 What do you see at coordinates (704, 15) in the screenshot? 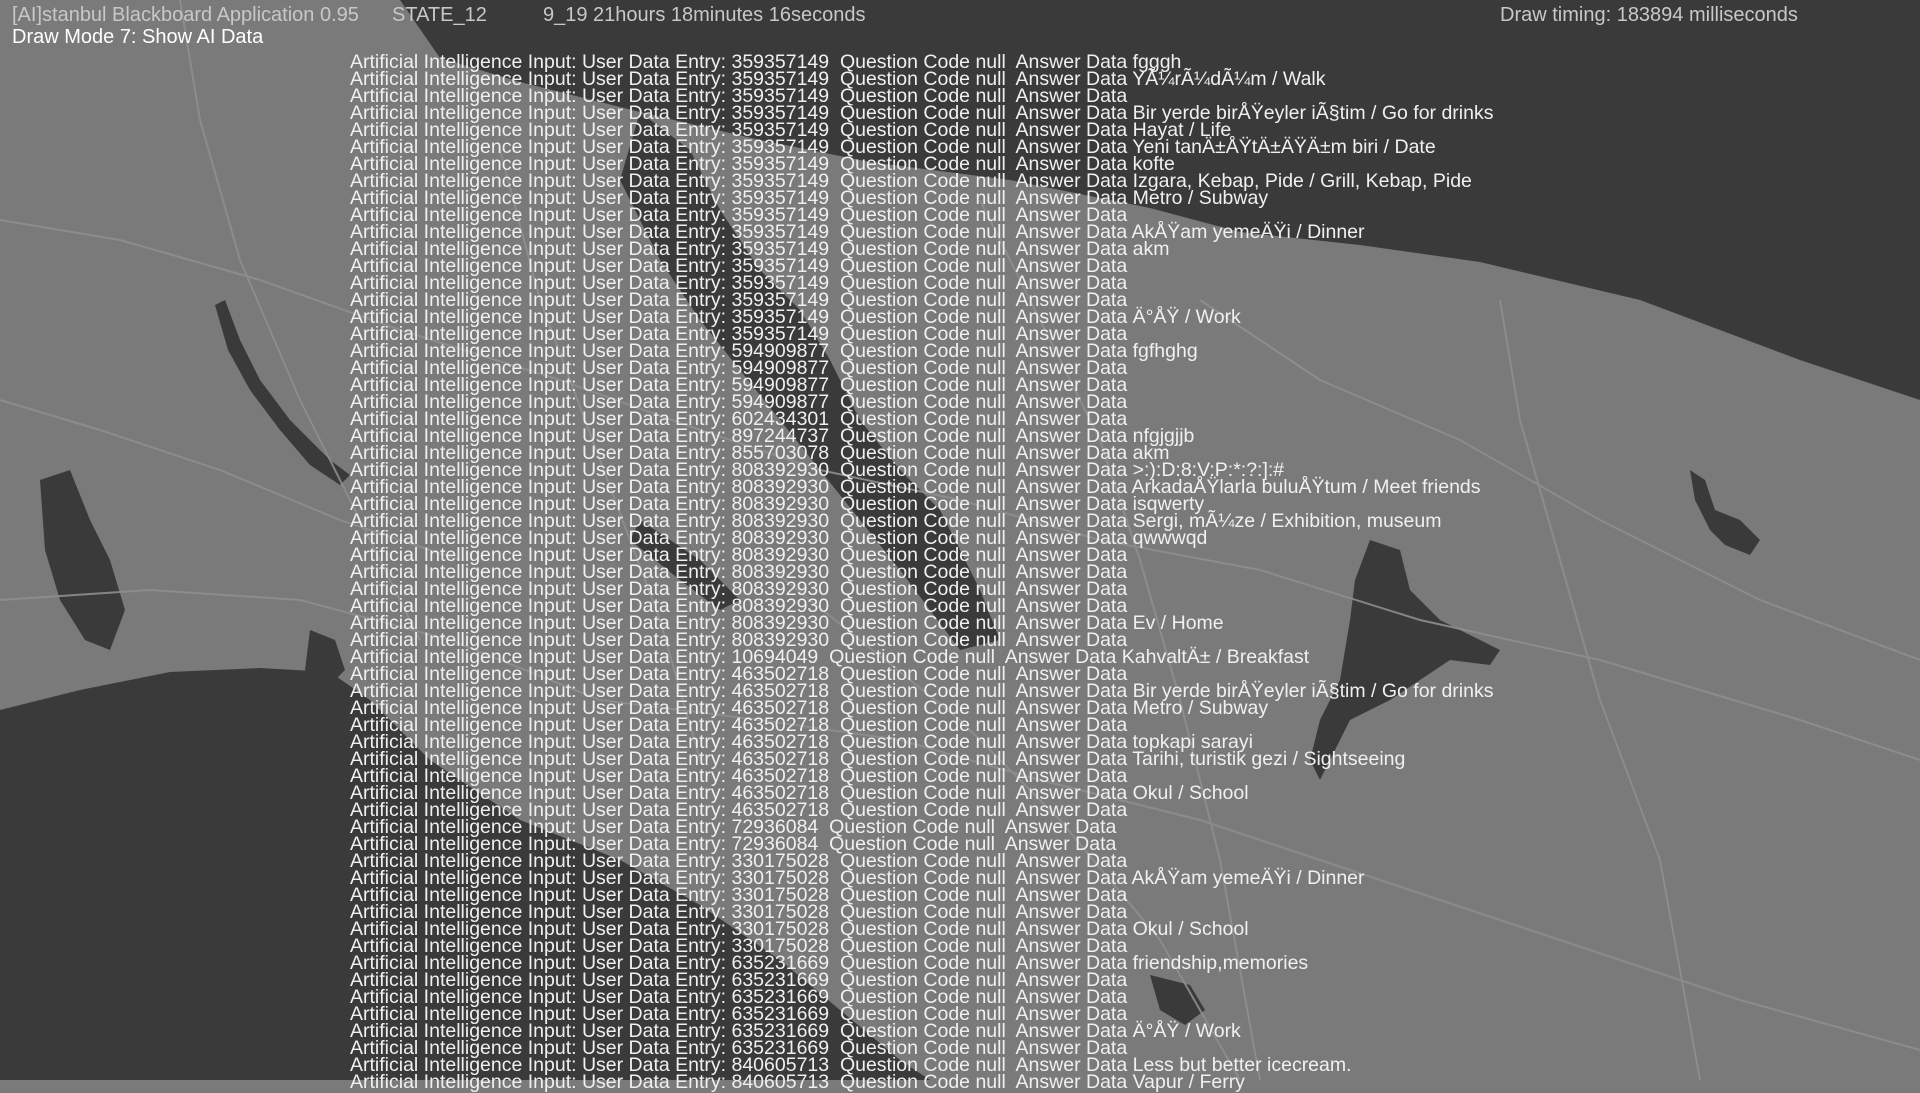
I see `clock-readout: 9_19 21hours 18minutes 16seconds` at bounding box center [704, 15].